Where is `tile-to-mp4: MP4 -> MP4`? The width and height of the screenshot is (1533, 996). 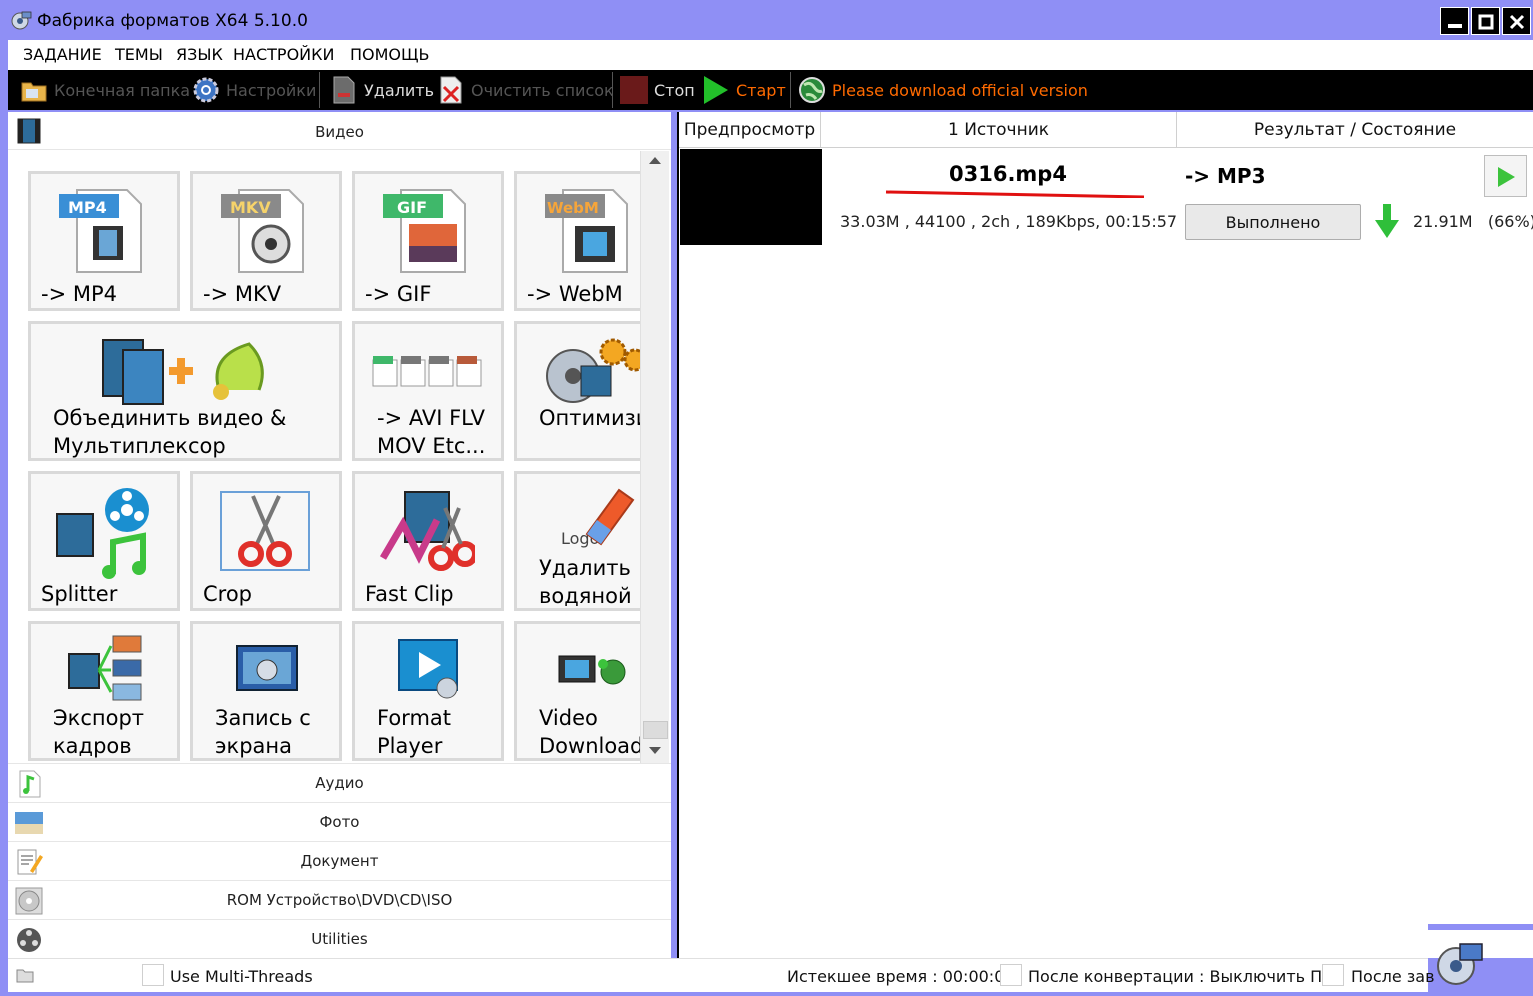
tile-to-mp4: MP4 -> MP4 is located at coordinates (104, 241).